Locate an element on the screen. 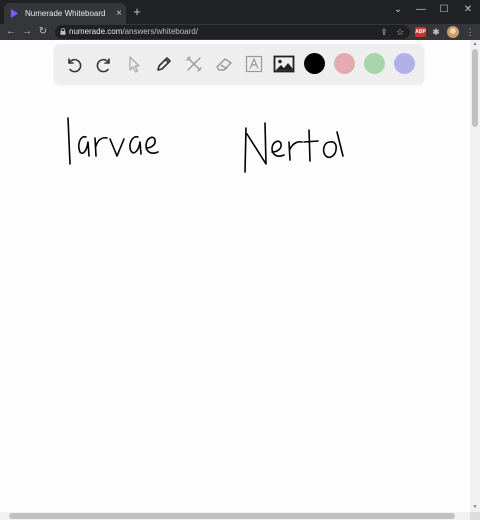  bookmark-star-icon: ☆ is located at coordinates (400, 32).